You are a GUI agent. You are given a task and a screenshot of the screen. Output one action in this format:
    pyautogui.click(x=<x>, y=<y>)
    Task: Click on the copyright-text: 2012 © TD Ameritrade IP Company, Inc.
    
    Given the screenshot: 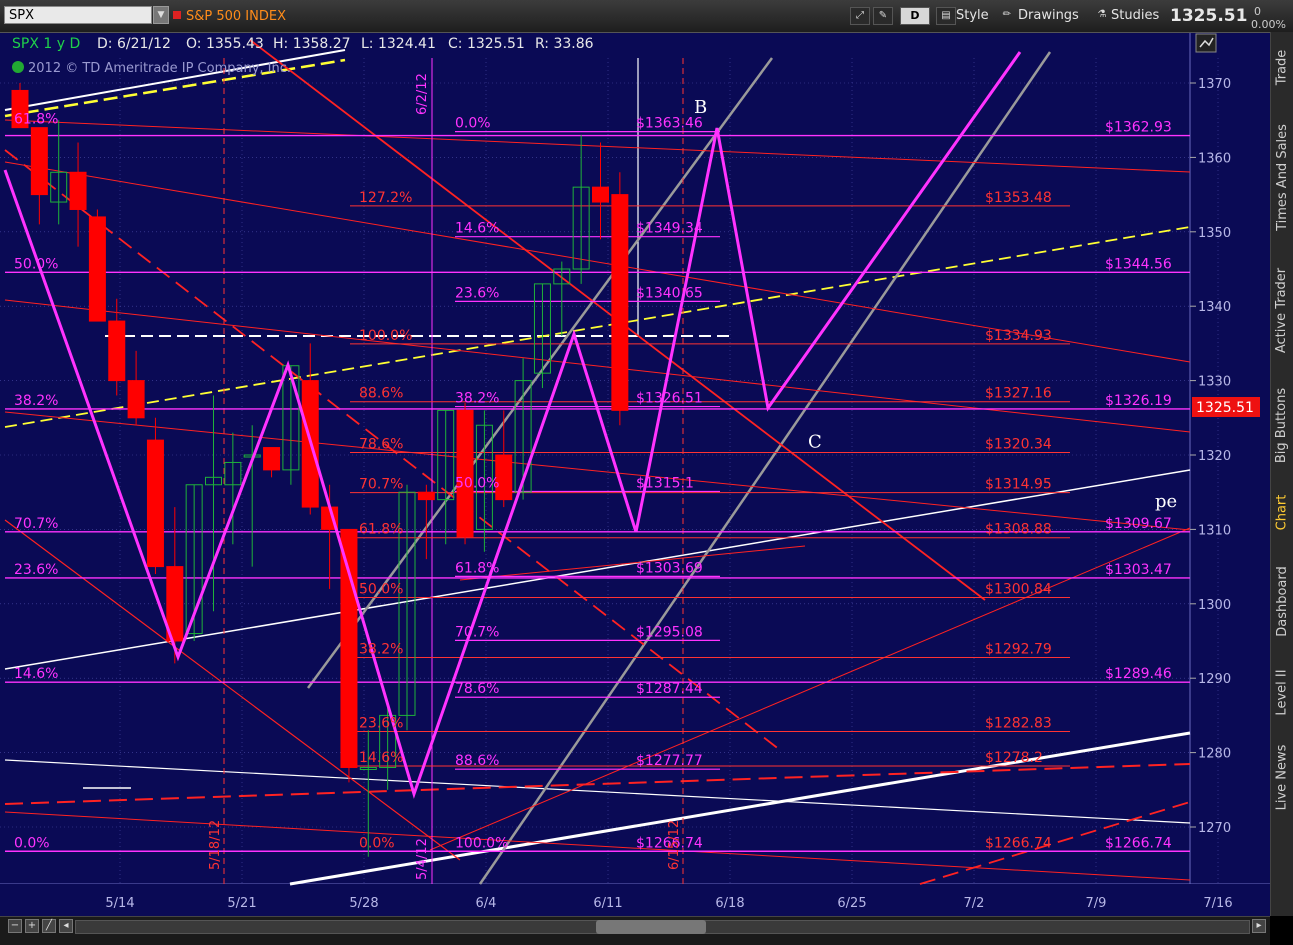 What is the action you would take?
    pyautogui.click(x=159, y=68)
    